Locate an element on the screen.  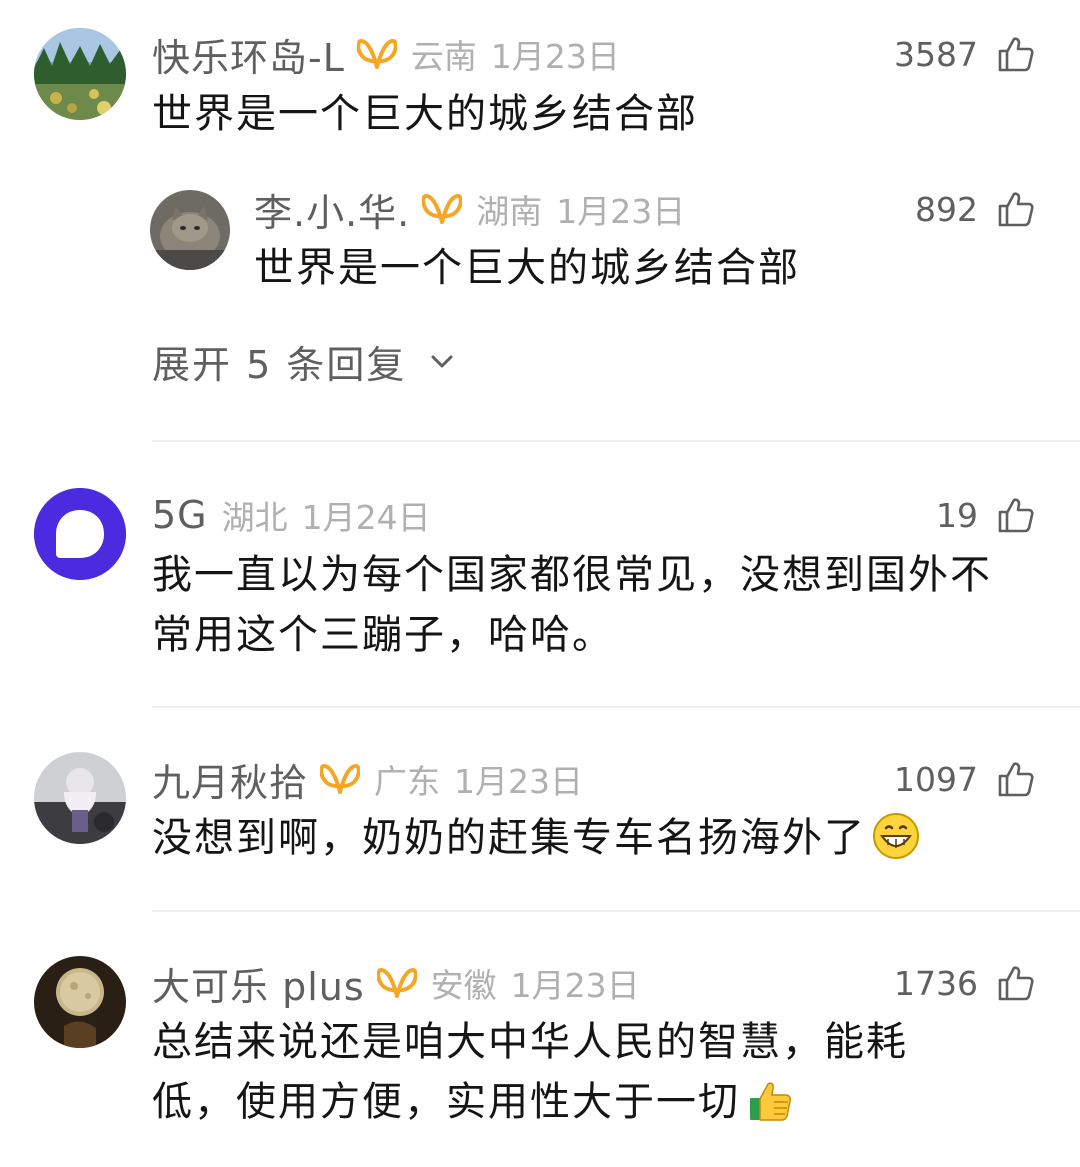
like-count: 892 is located at coordinates (946, 209).